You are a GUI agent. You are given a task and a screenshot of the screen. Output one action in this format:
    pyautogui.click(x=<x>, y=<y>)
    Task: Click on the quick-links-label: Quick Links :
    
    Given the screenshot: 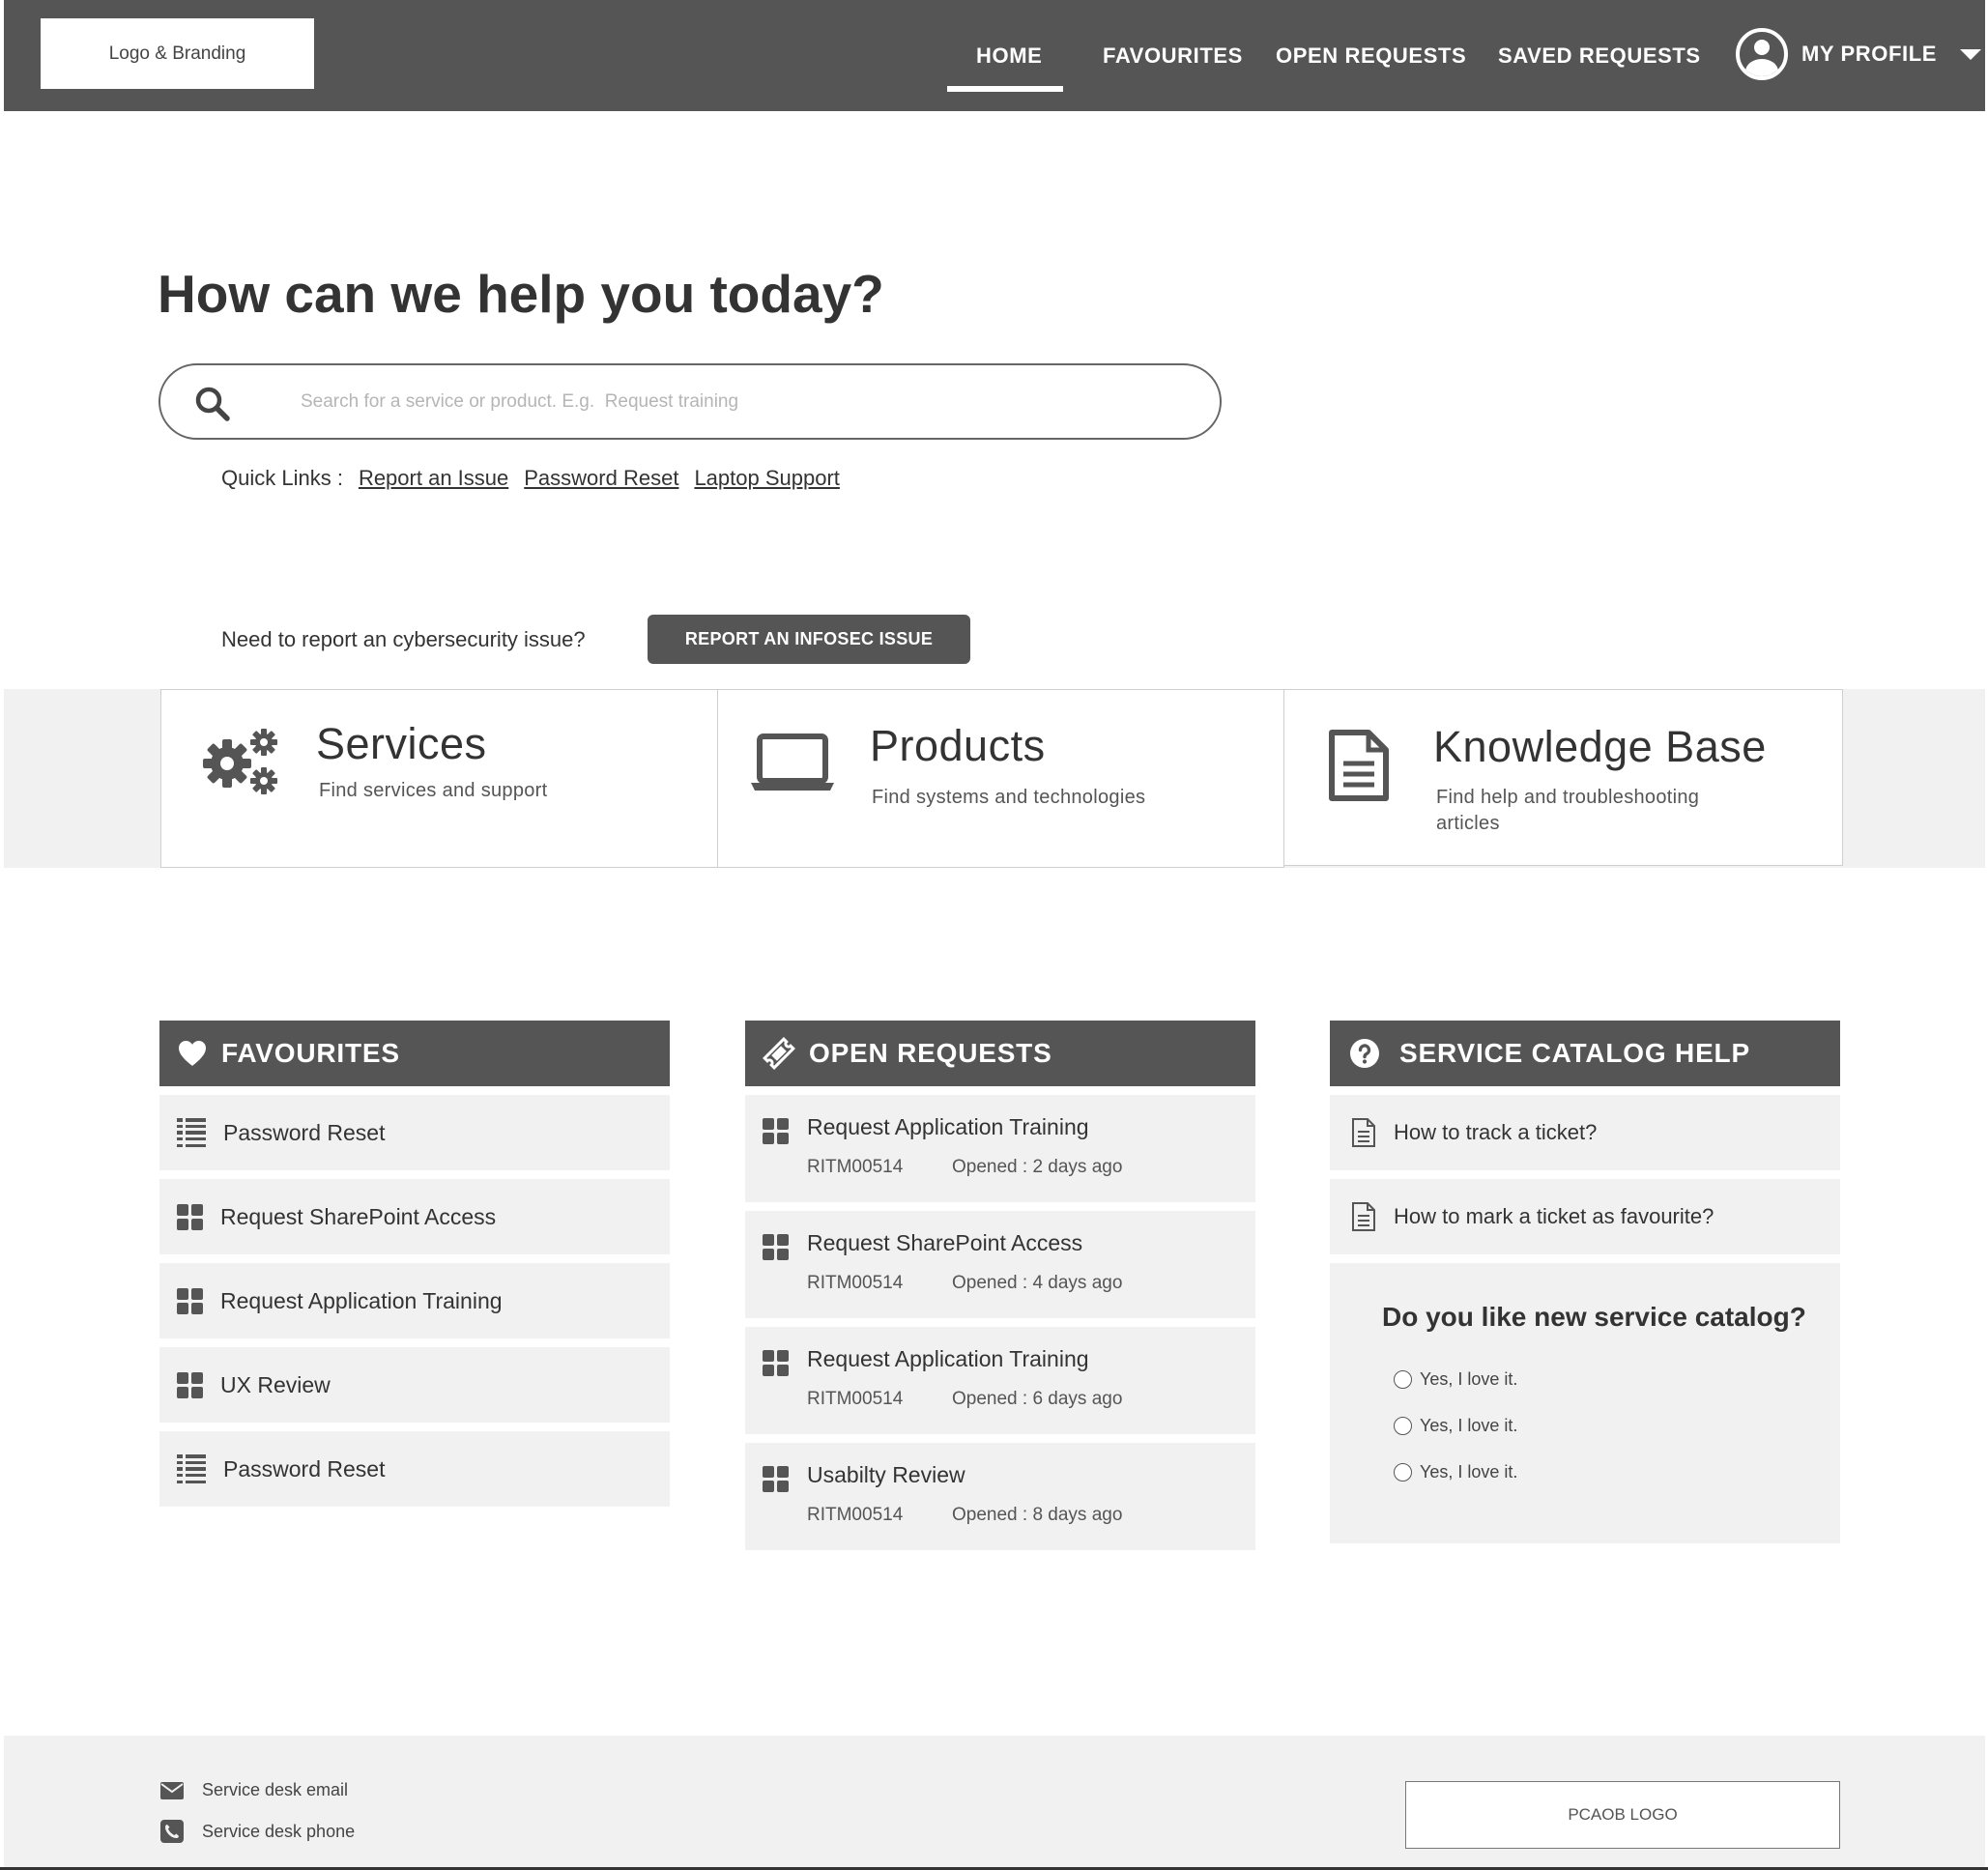 What is the action you would take?
    pyautogui.click(x=282, y=478)
    